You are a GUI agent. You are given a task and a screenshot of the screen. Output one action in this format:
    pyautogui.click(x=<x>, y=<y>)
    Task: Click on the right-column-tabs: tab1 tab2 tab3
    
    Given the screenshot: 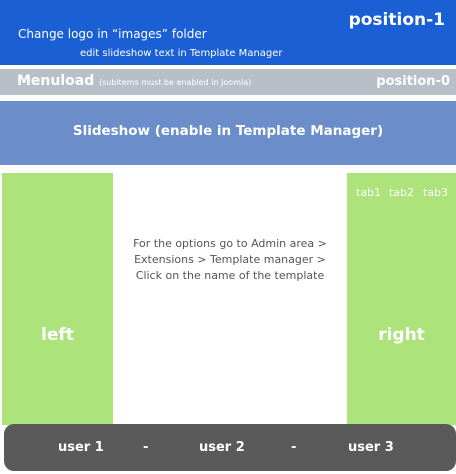 What is the action you would take?
    pyautogui.click(x=401, y=195)
    